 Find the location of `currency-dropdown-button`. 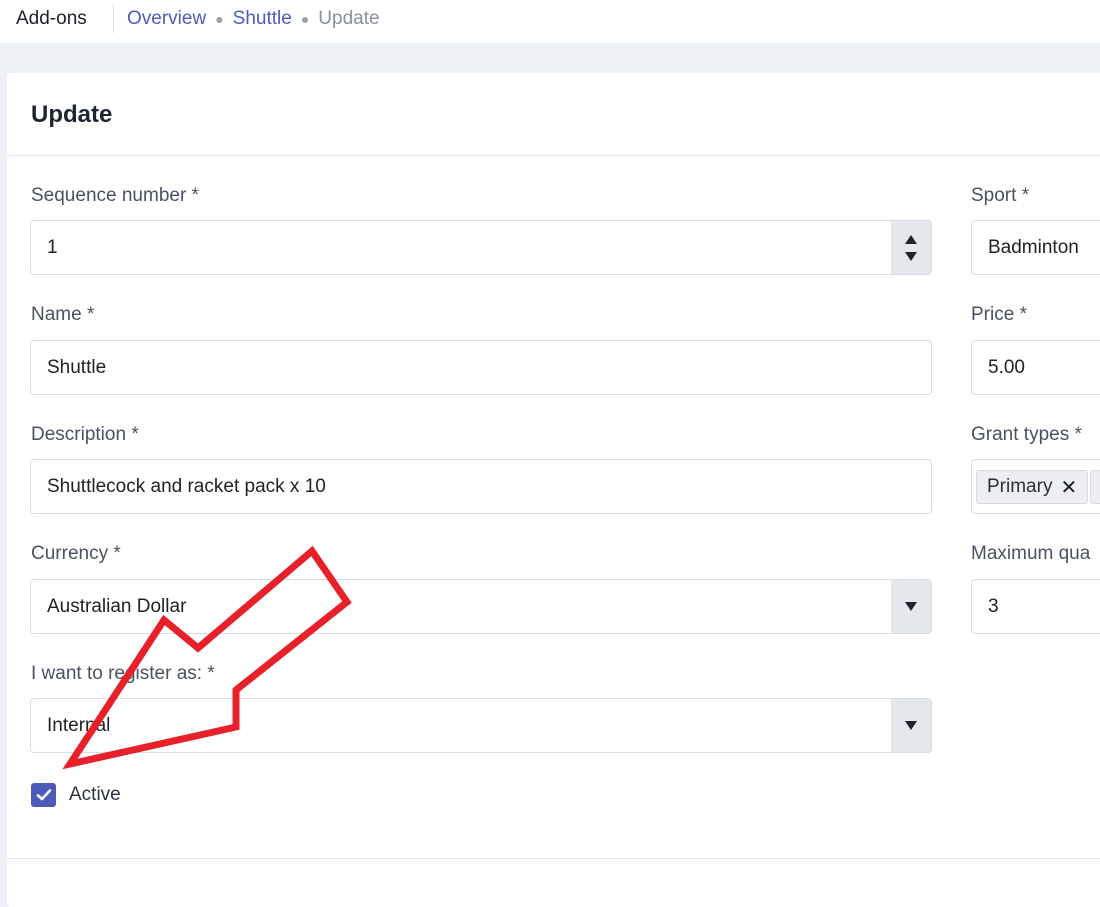

currency-dropdown-button is located at coordinates (911, 606).